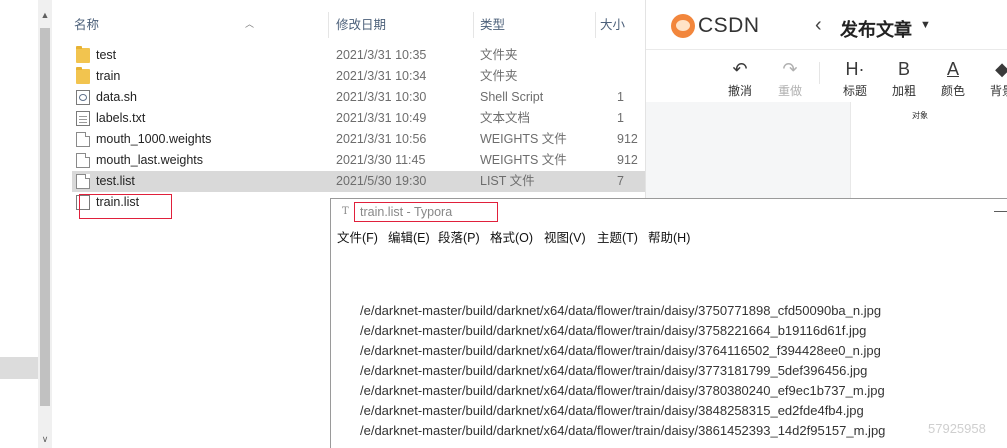  I want to click on file-date: 2021/3/31 10:34, so click(381, 76).